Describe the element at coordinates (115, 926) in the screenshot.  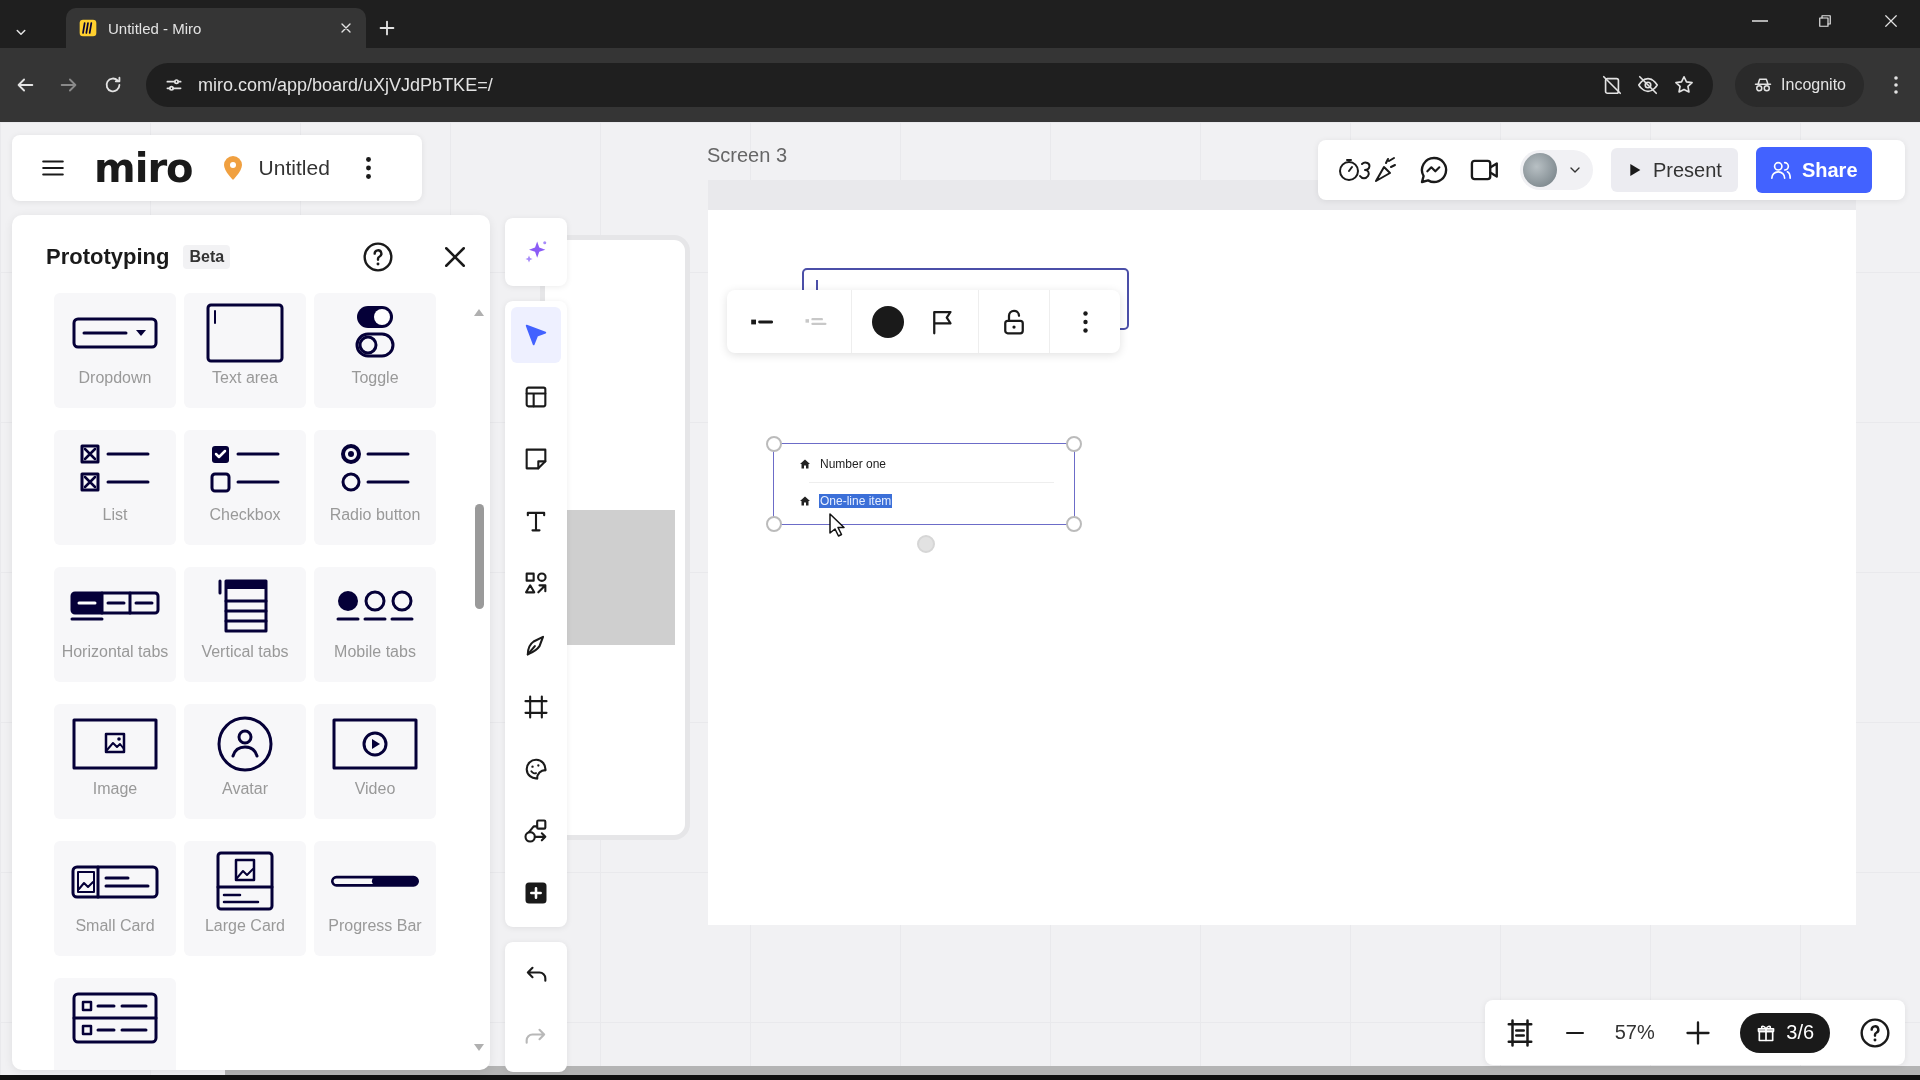
I see `component-label: Small Card` at that location.